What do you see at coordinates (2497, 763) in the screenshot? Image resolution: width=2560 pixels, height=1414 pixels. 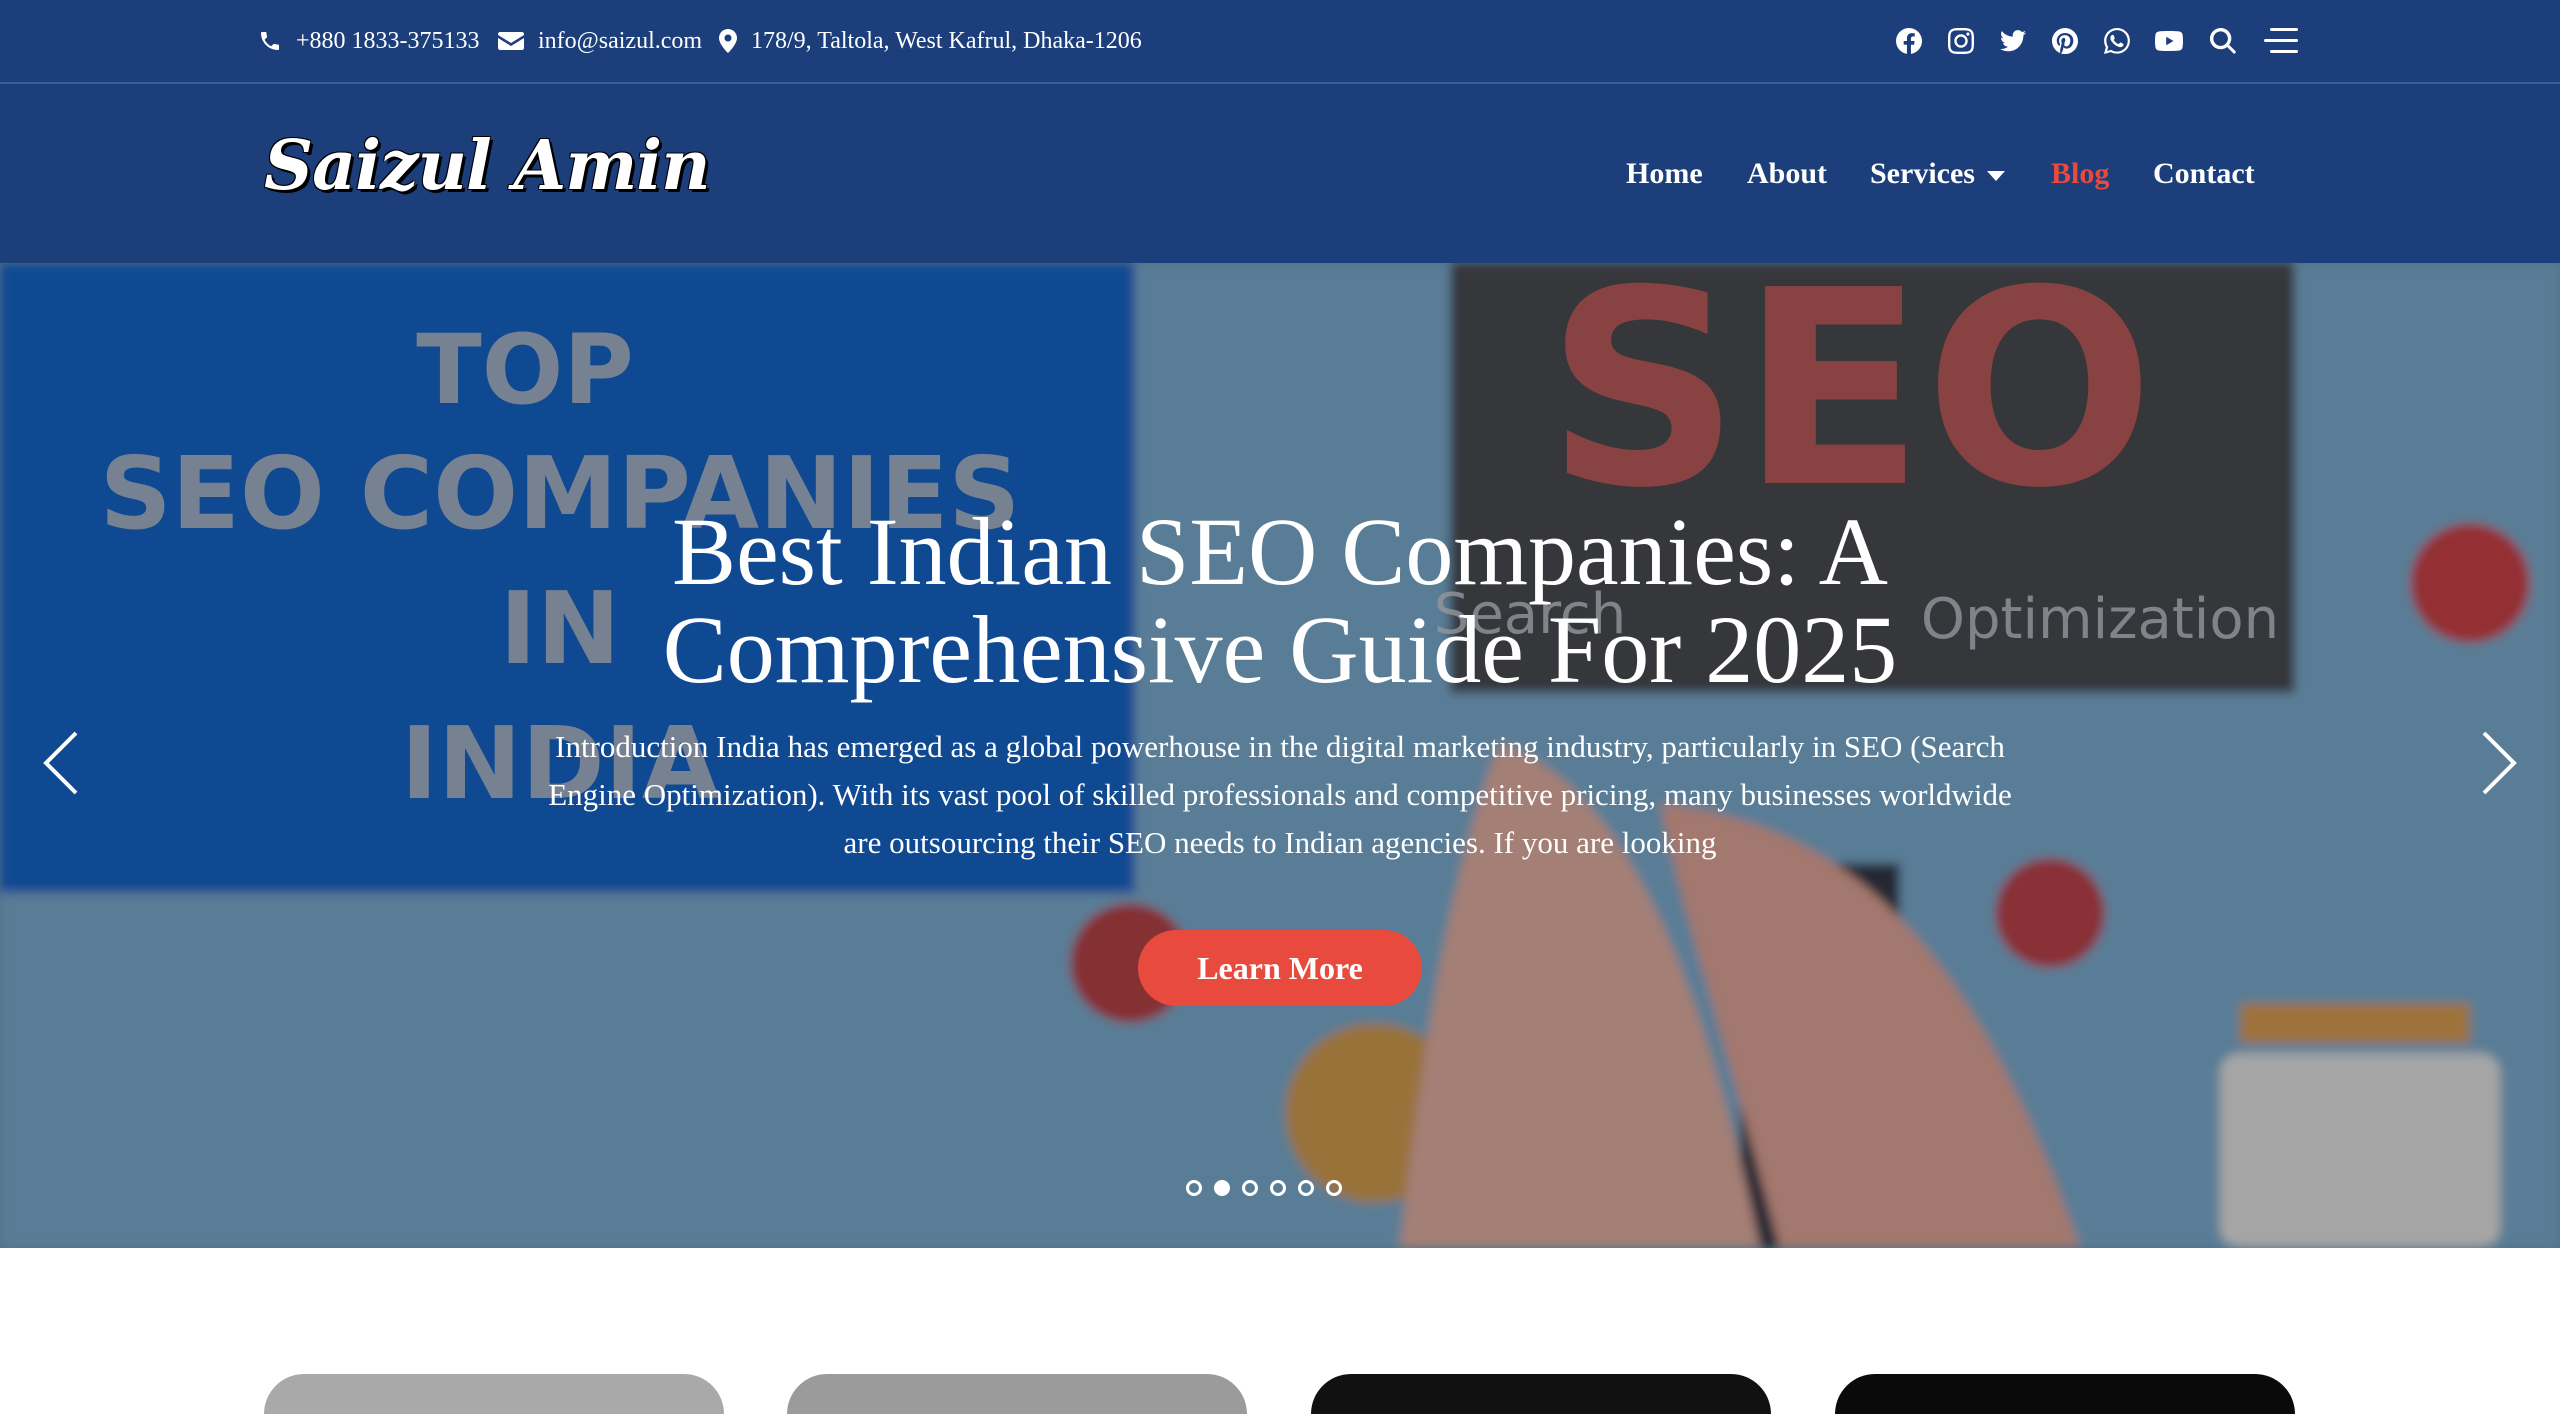 I see `next-arrow-icon` at bounding box center [2497, 763].